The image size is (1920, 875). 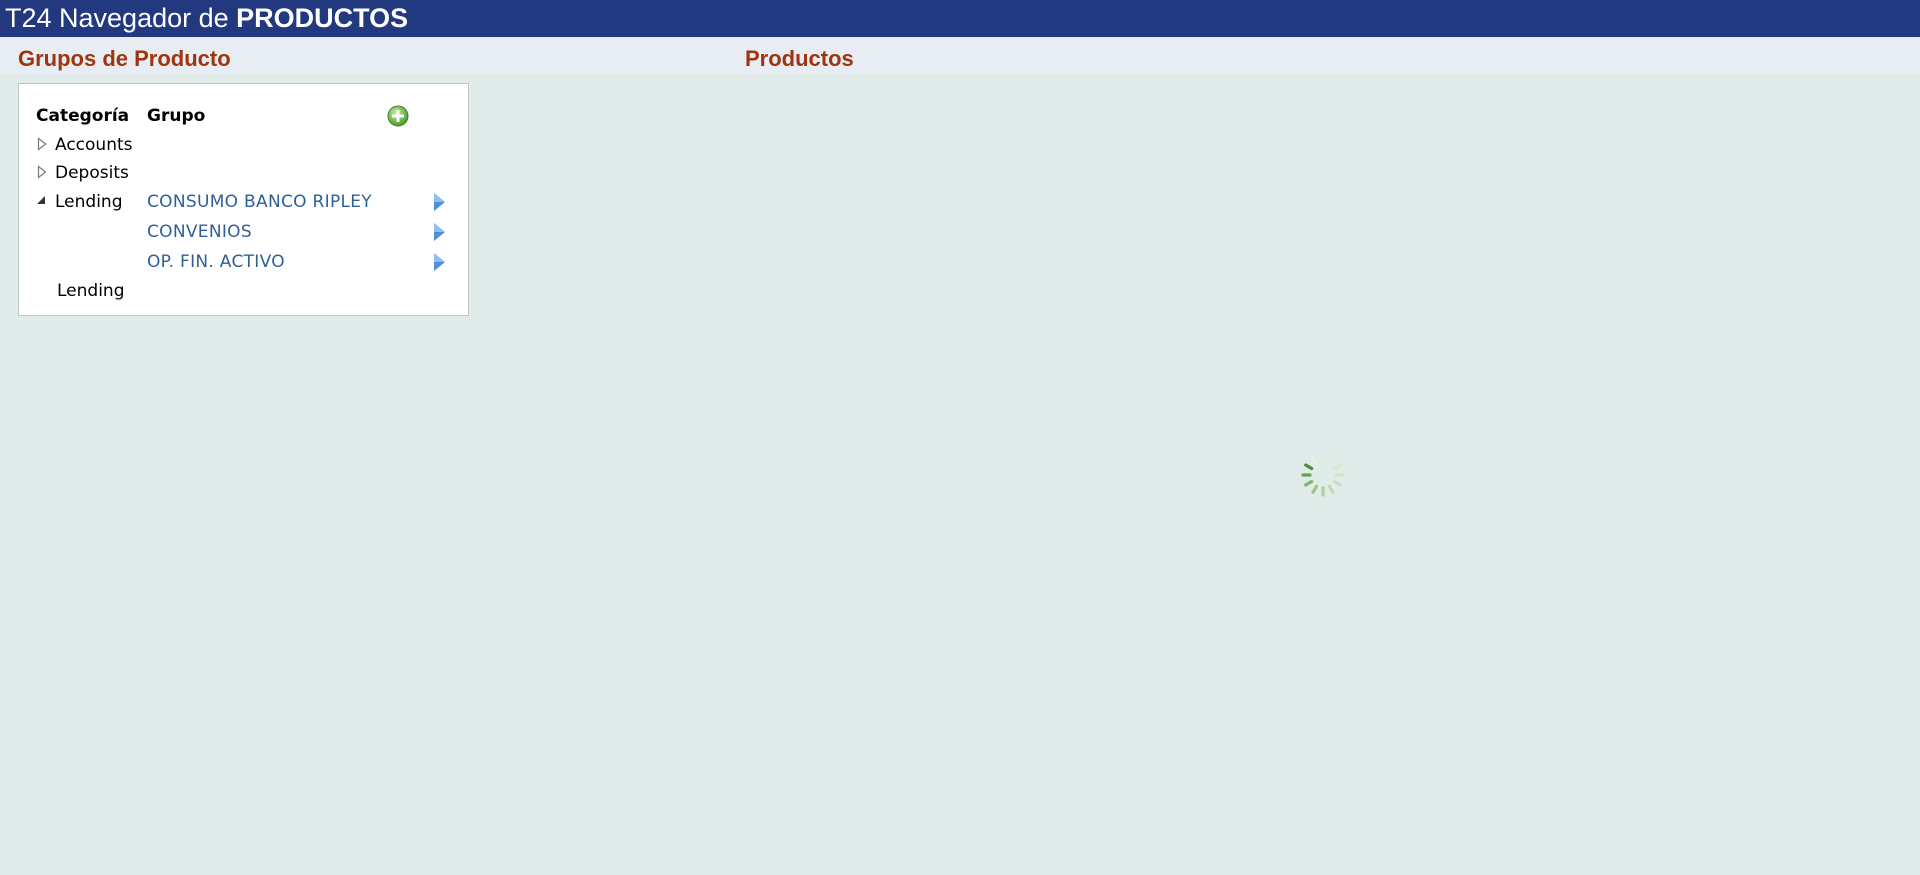 I want to click on group-link-convenios: CONVENIOS, so click(x=199, y=232).